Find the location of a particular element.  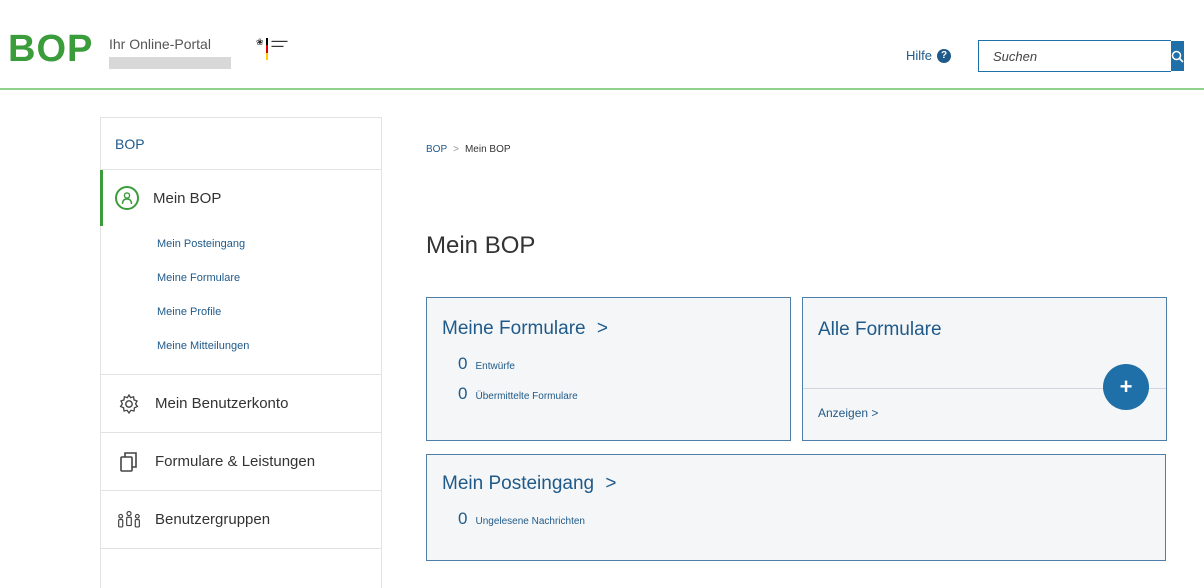

search-input is located at coordinates (1075, 56).